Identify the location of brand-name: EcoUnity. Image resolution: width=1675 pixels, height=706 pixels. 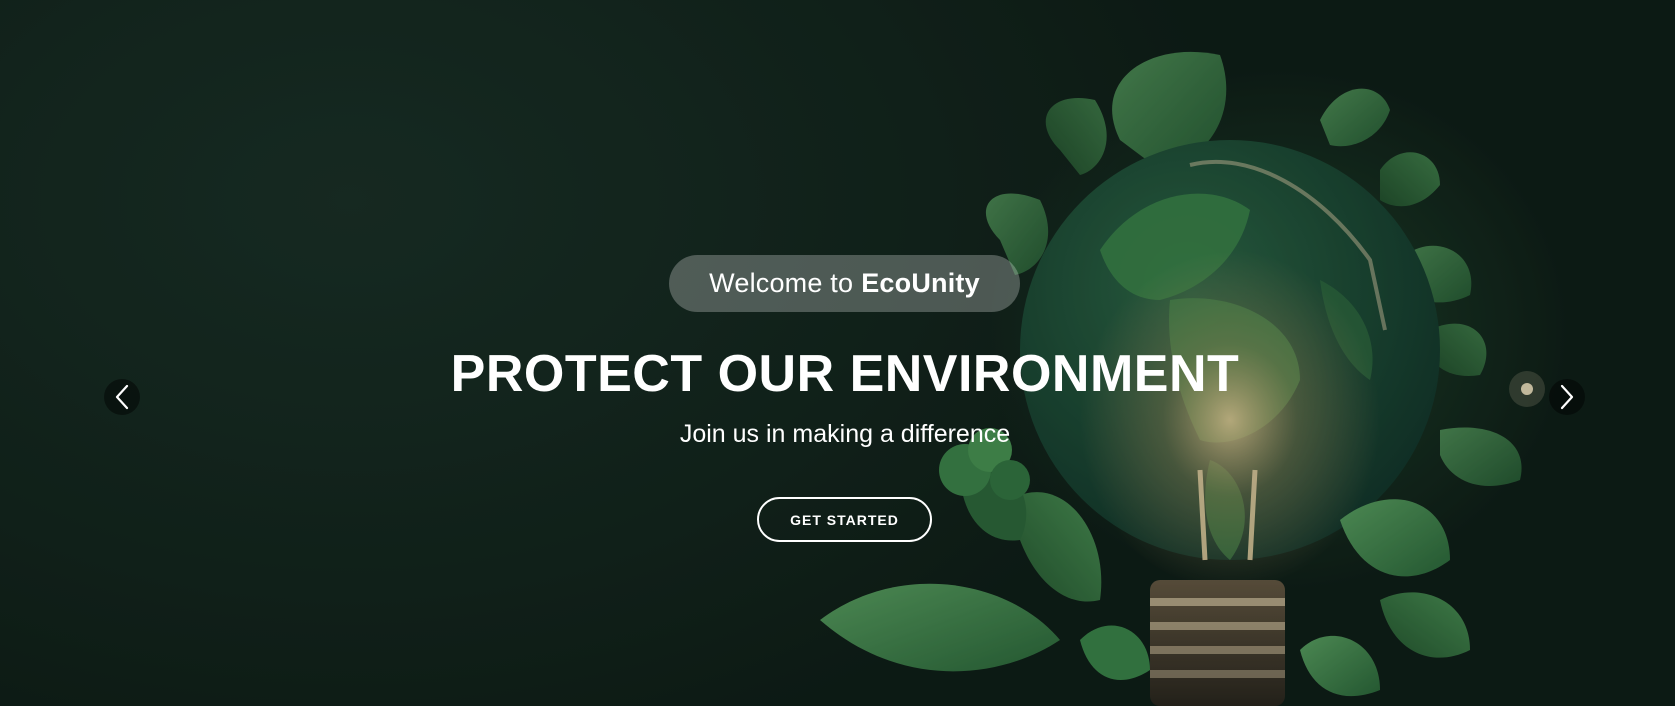
(920, 283).